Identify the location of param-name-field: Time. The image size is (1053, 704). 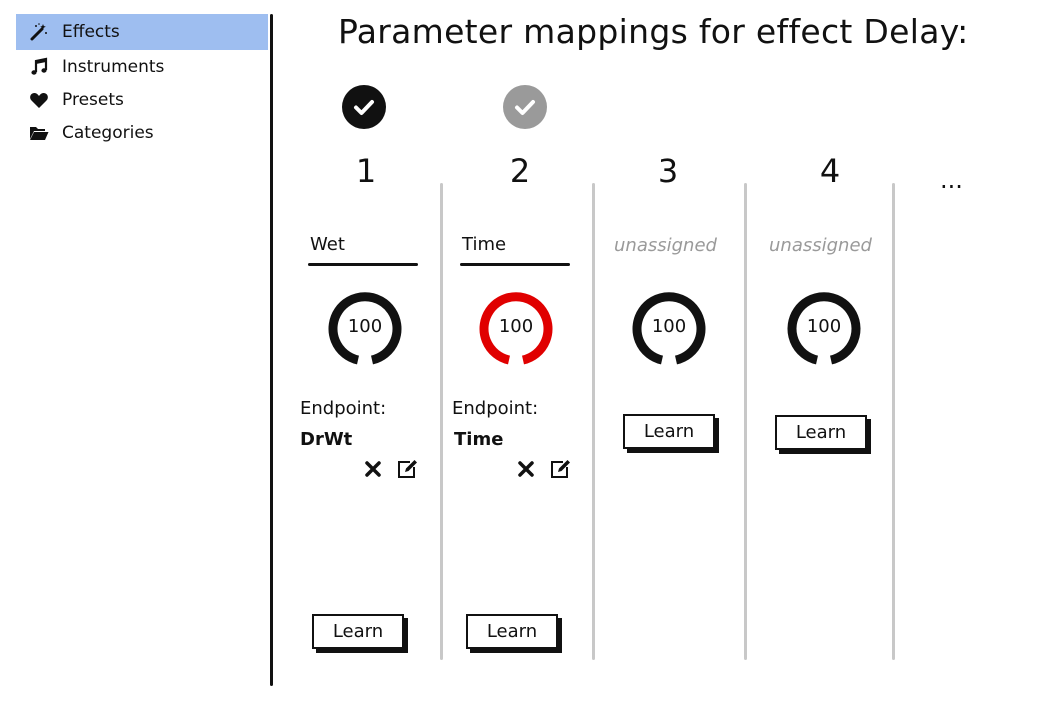
(484, 244).